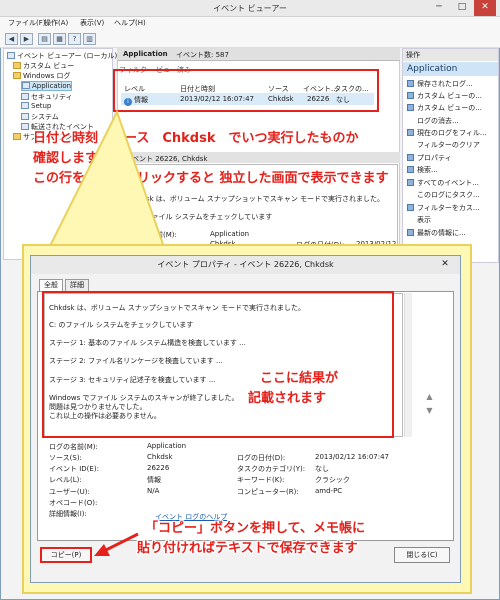  Describe the element at coordinates (47, 97) in the screenshot. I see `tree-item-security: セキュリティ` at that location.